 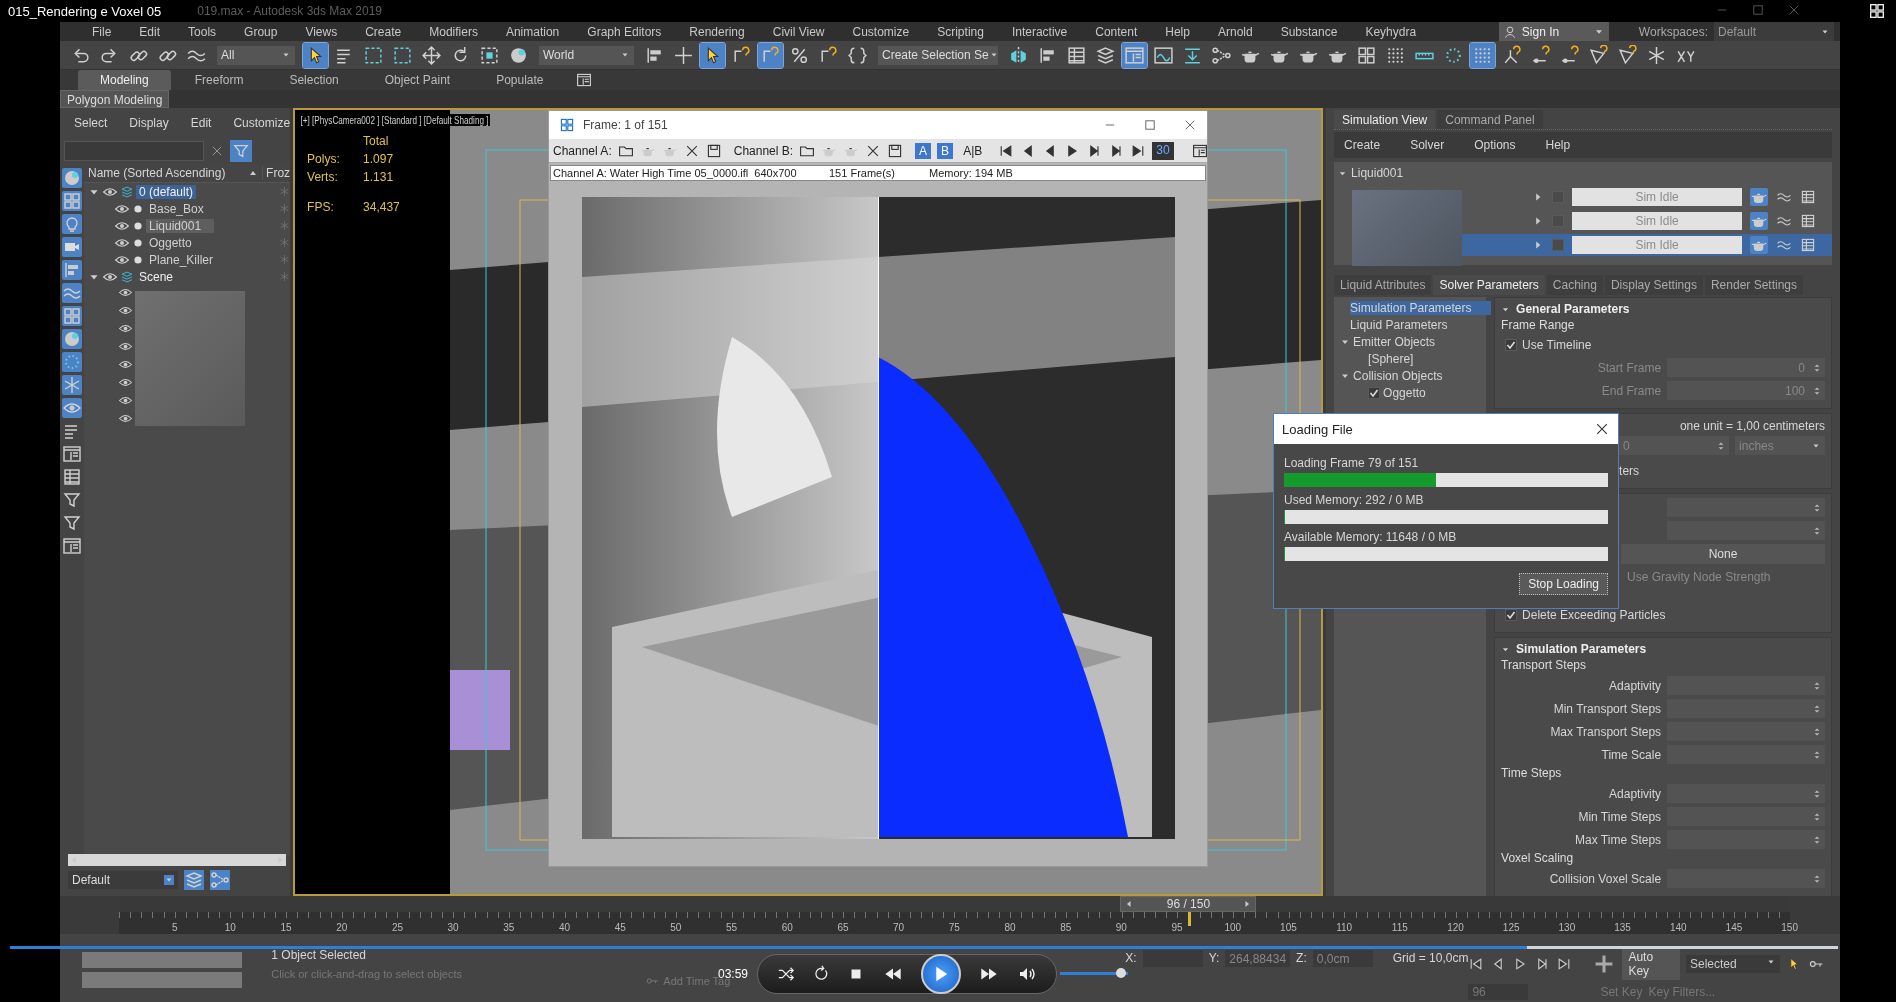 I want to click on menu-item: Graph Editors, so click(x=624, y=31).